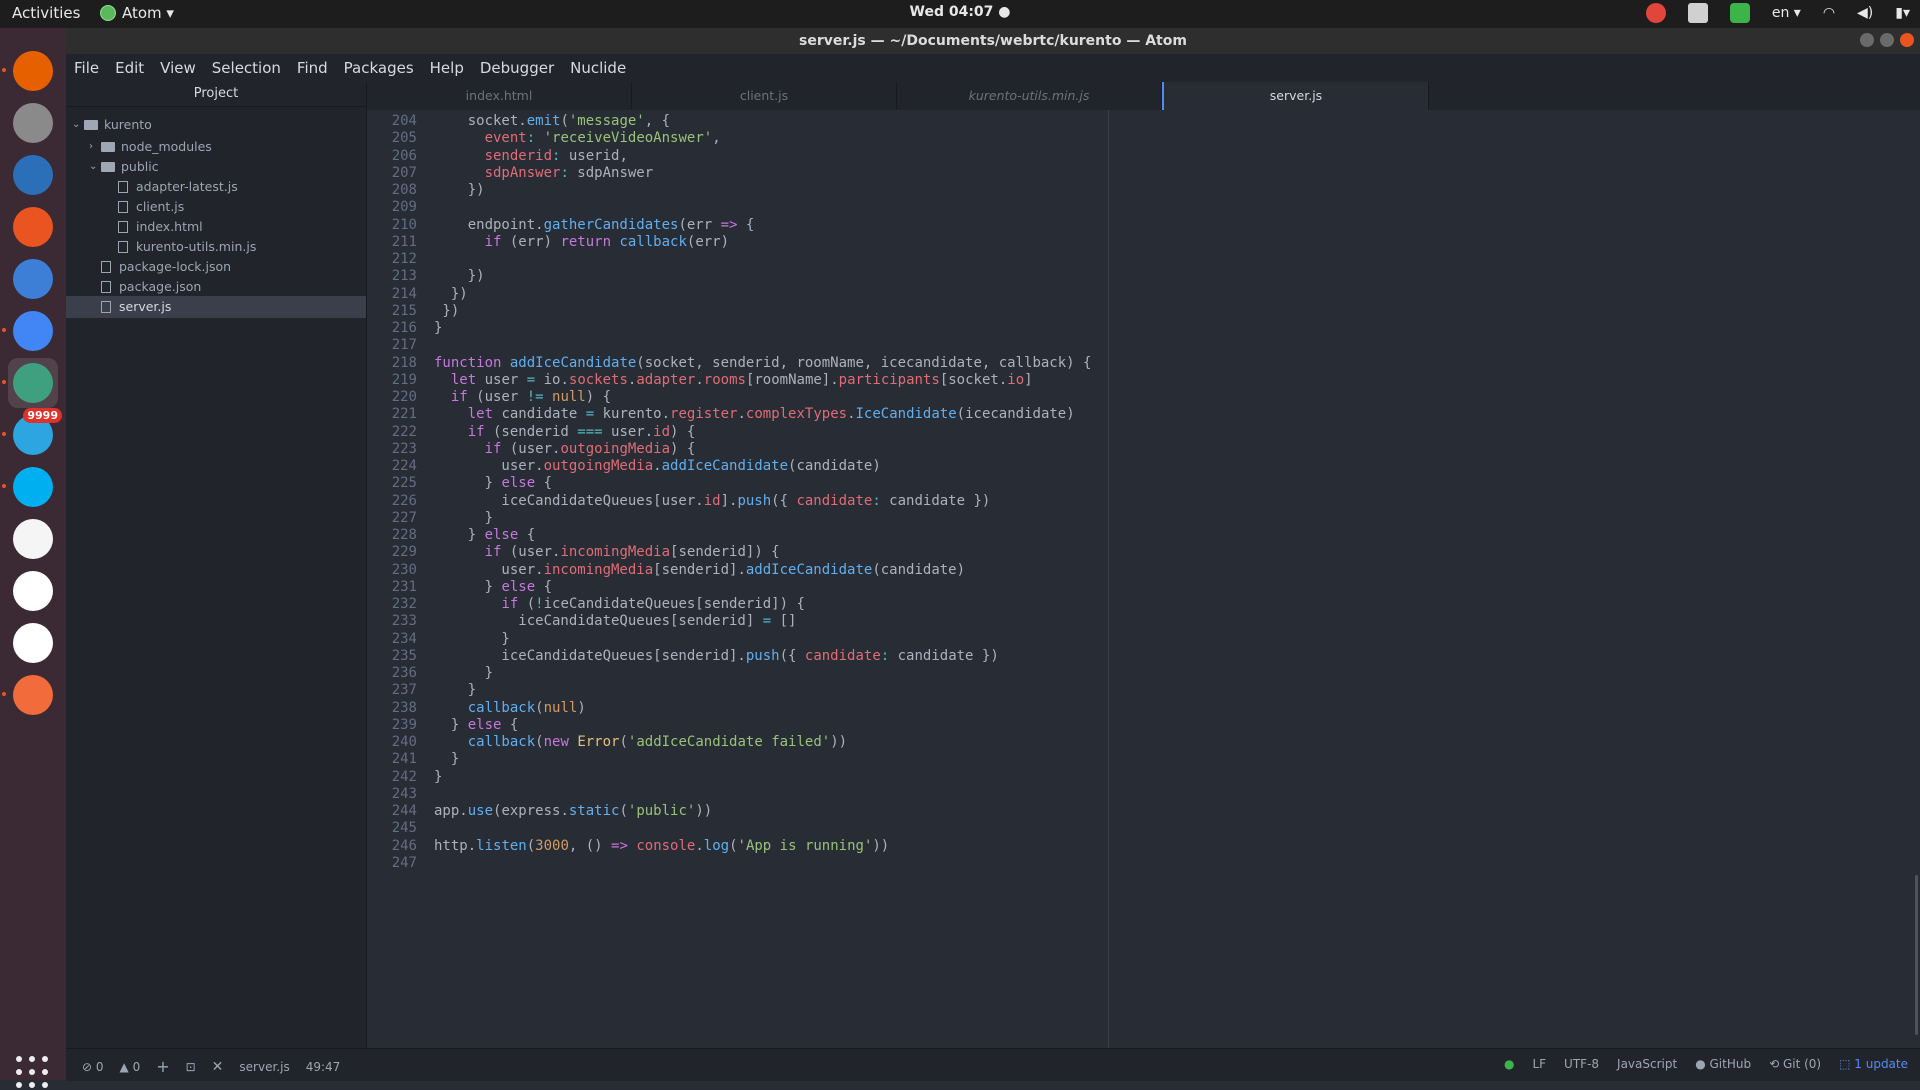 The width and height of the screenshot is (1920, 1090). I want to click on code-token: if, so click(510, 604).